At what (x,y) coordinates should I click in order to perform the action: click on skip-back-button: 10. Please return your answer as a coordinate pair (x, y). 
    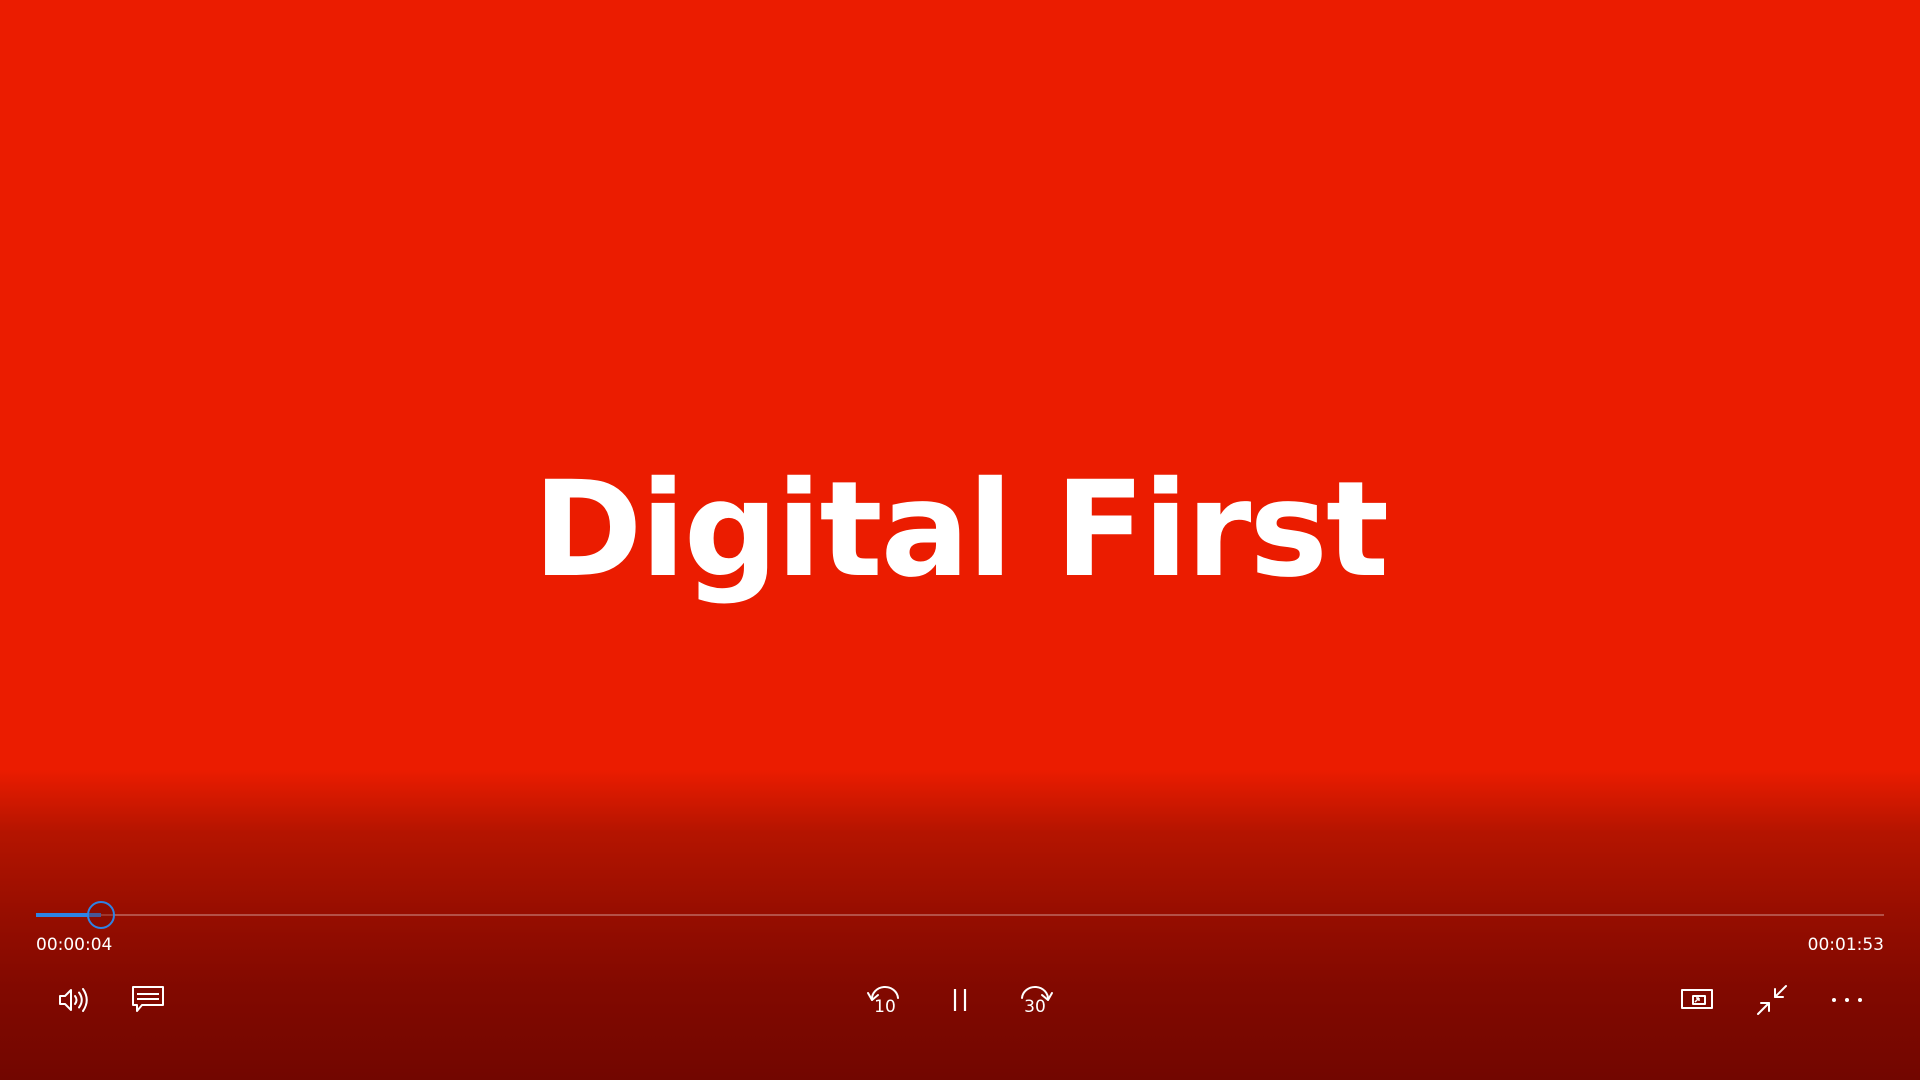
    Looking at the image, I should click on (885, 1000).